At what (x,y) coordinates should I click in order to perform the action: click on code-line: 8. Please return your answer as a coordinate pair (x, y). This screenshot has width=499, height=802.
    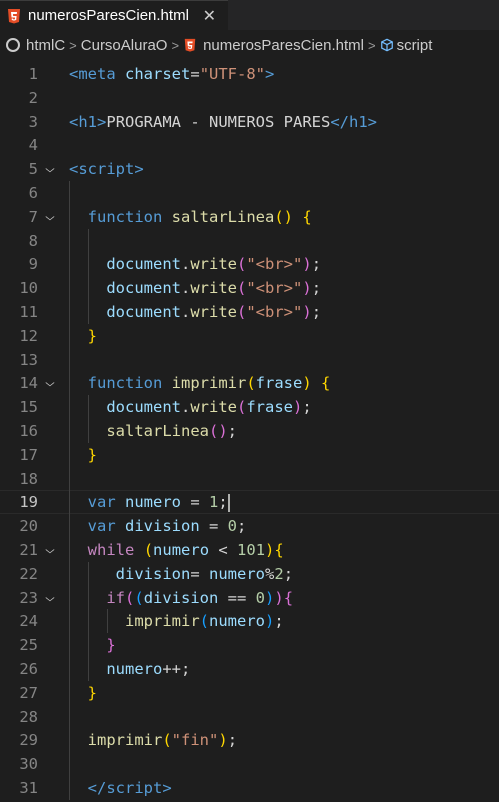
    Looking at the image, I should click on (249, 241).